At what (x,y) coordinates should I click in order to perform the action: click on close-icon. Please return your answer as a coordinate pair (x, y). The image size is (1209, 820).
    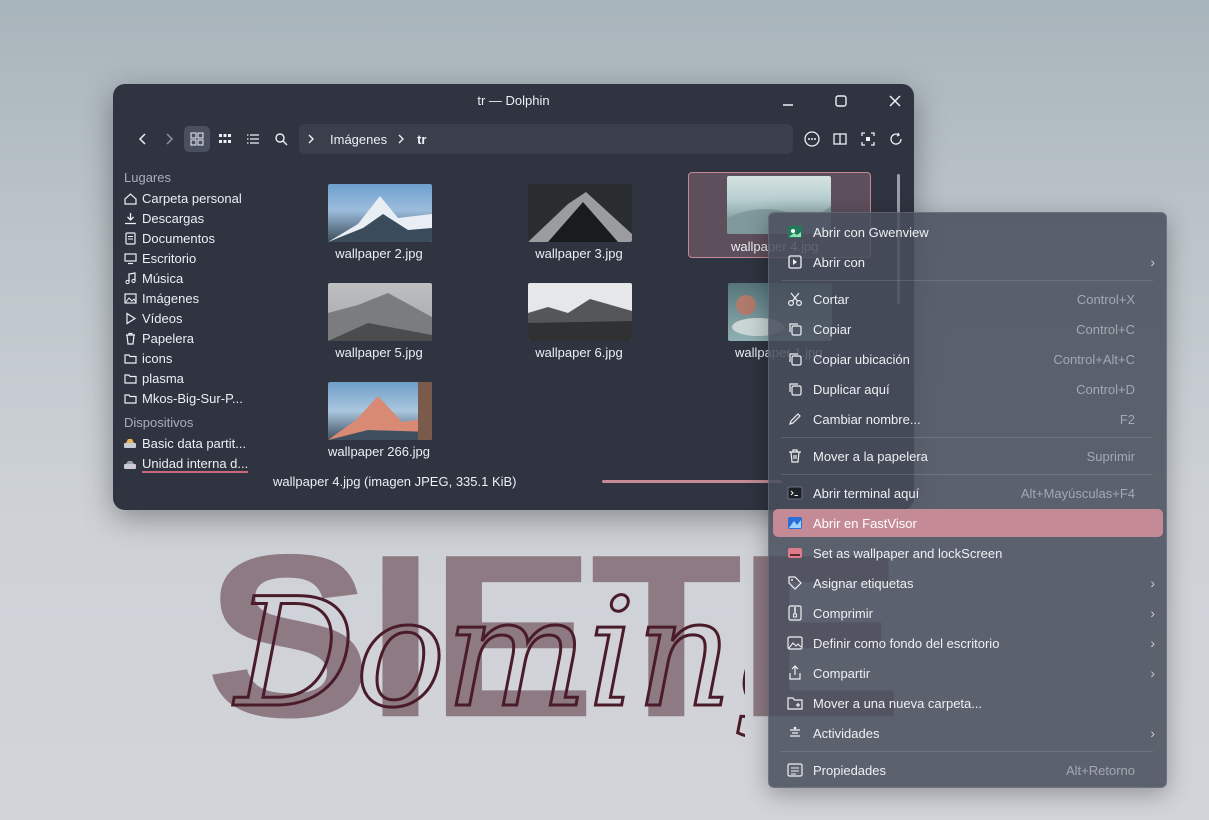
    Looking at the image, I should click on (895, 101).